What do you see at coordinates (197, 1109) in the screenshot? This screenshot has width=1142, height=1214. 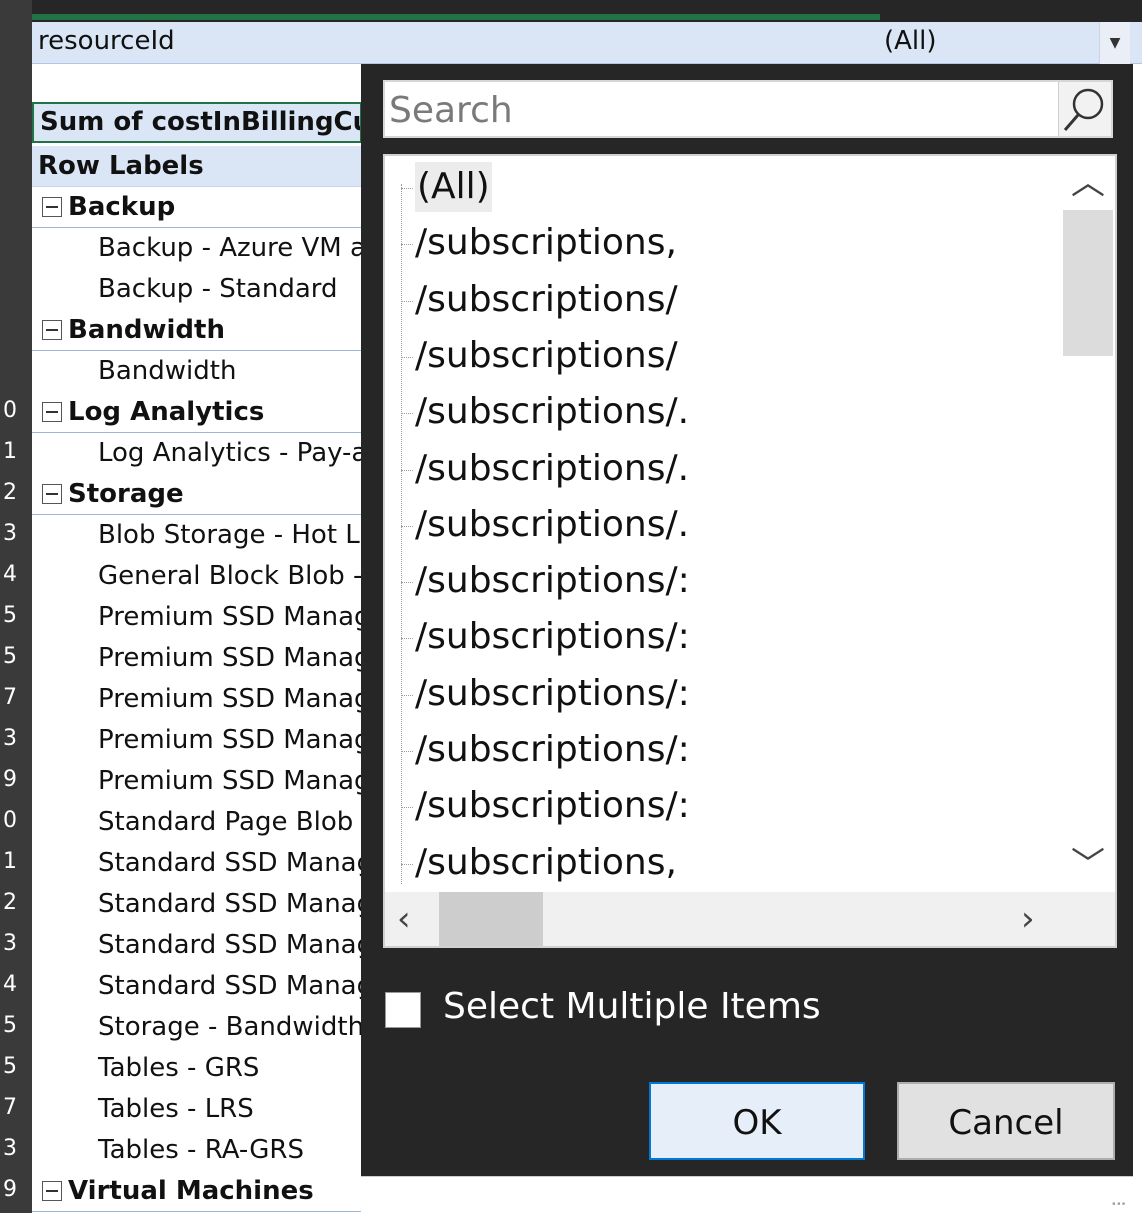 I see `pivot-item-row: Tables - LRS` at bounding box center [197, 1109].